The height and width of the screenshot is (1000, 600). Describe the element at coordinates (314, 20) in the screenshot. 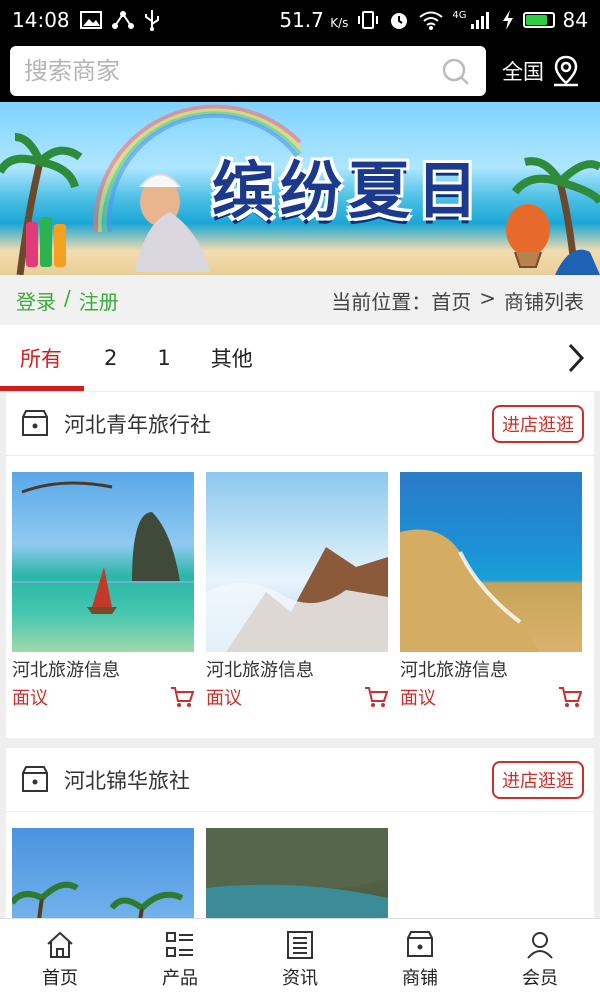

I see `net-speed: 51.7 K/s` at that location.